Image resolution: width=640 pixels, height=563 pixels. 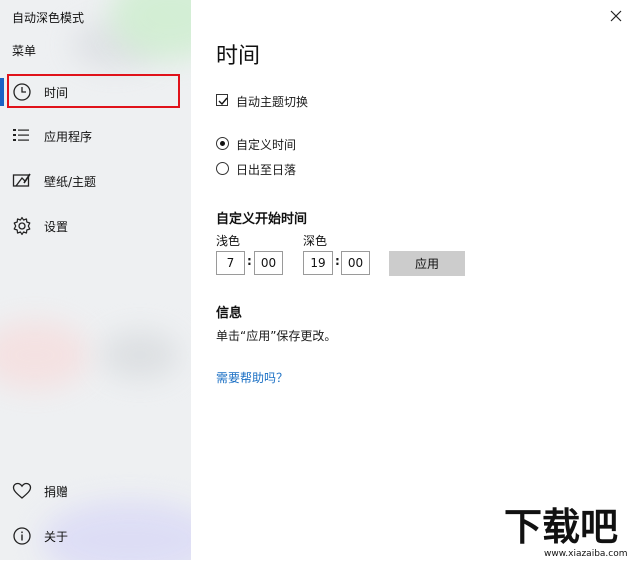 What do you see at coordinates (70, 182) in the screenshot?
I see `sidebar-item-label: 壁纸/主题` at bounding box center [70, 182].